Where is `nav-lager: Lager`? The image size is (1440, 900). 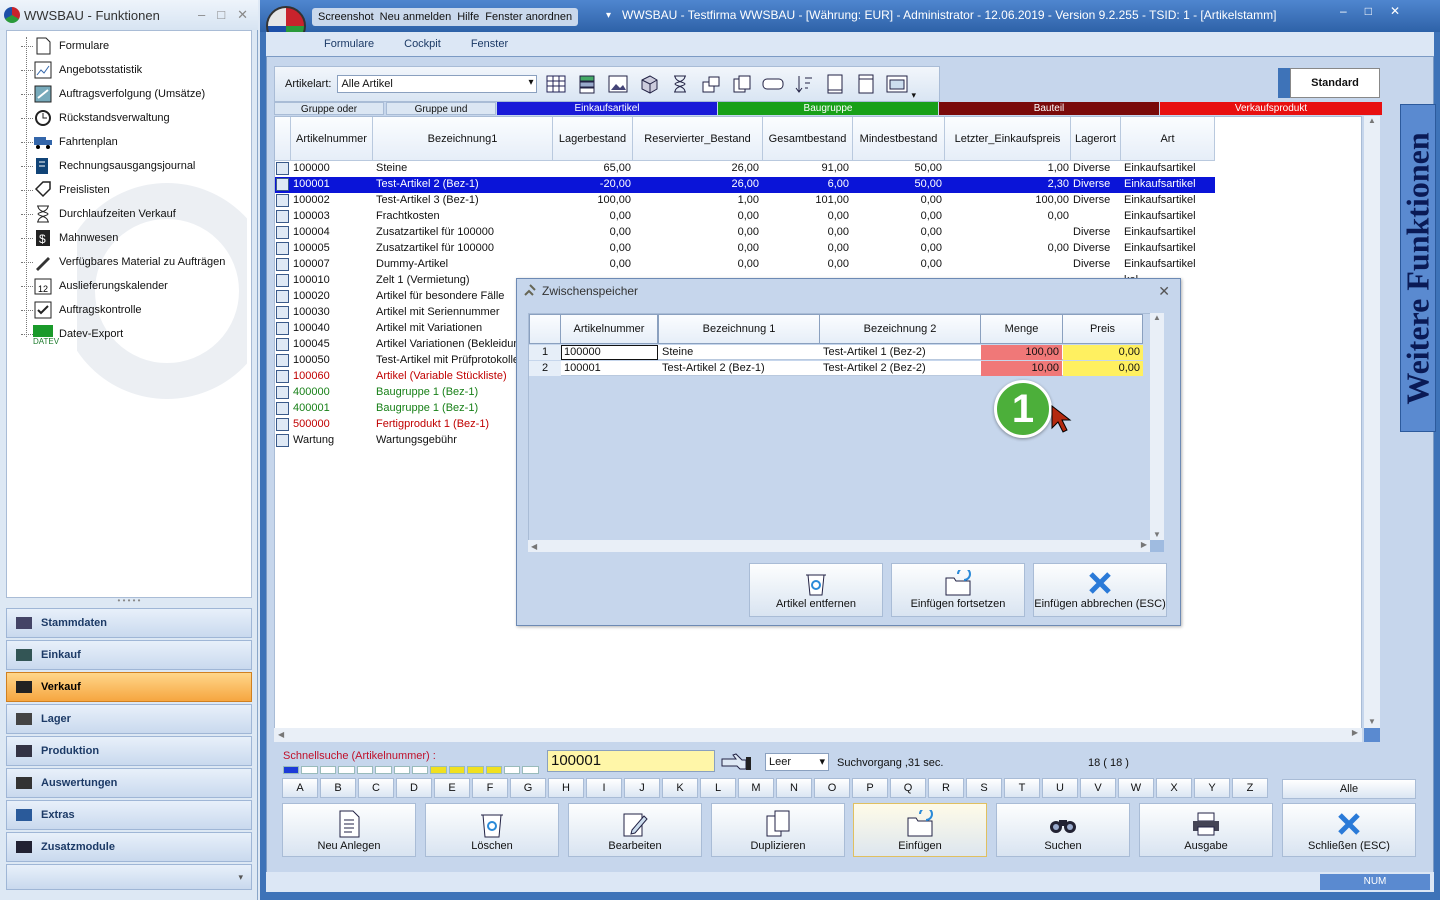 nav-lager: Lager is located at coordinates (129, 719).